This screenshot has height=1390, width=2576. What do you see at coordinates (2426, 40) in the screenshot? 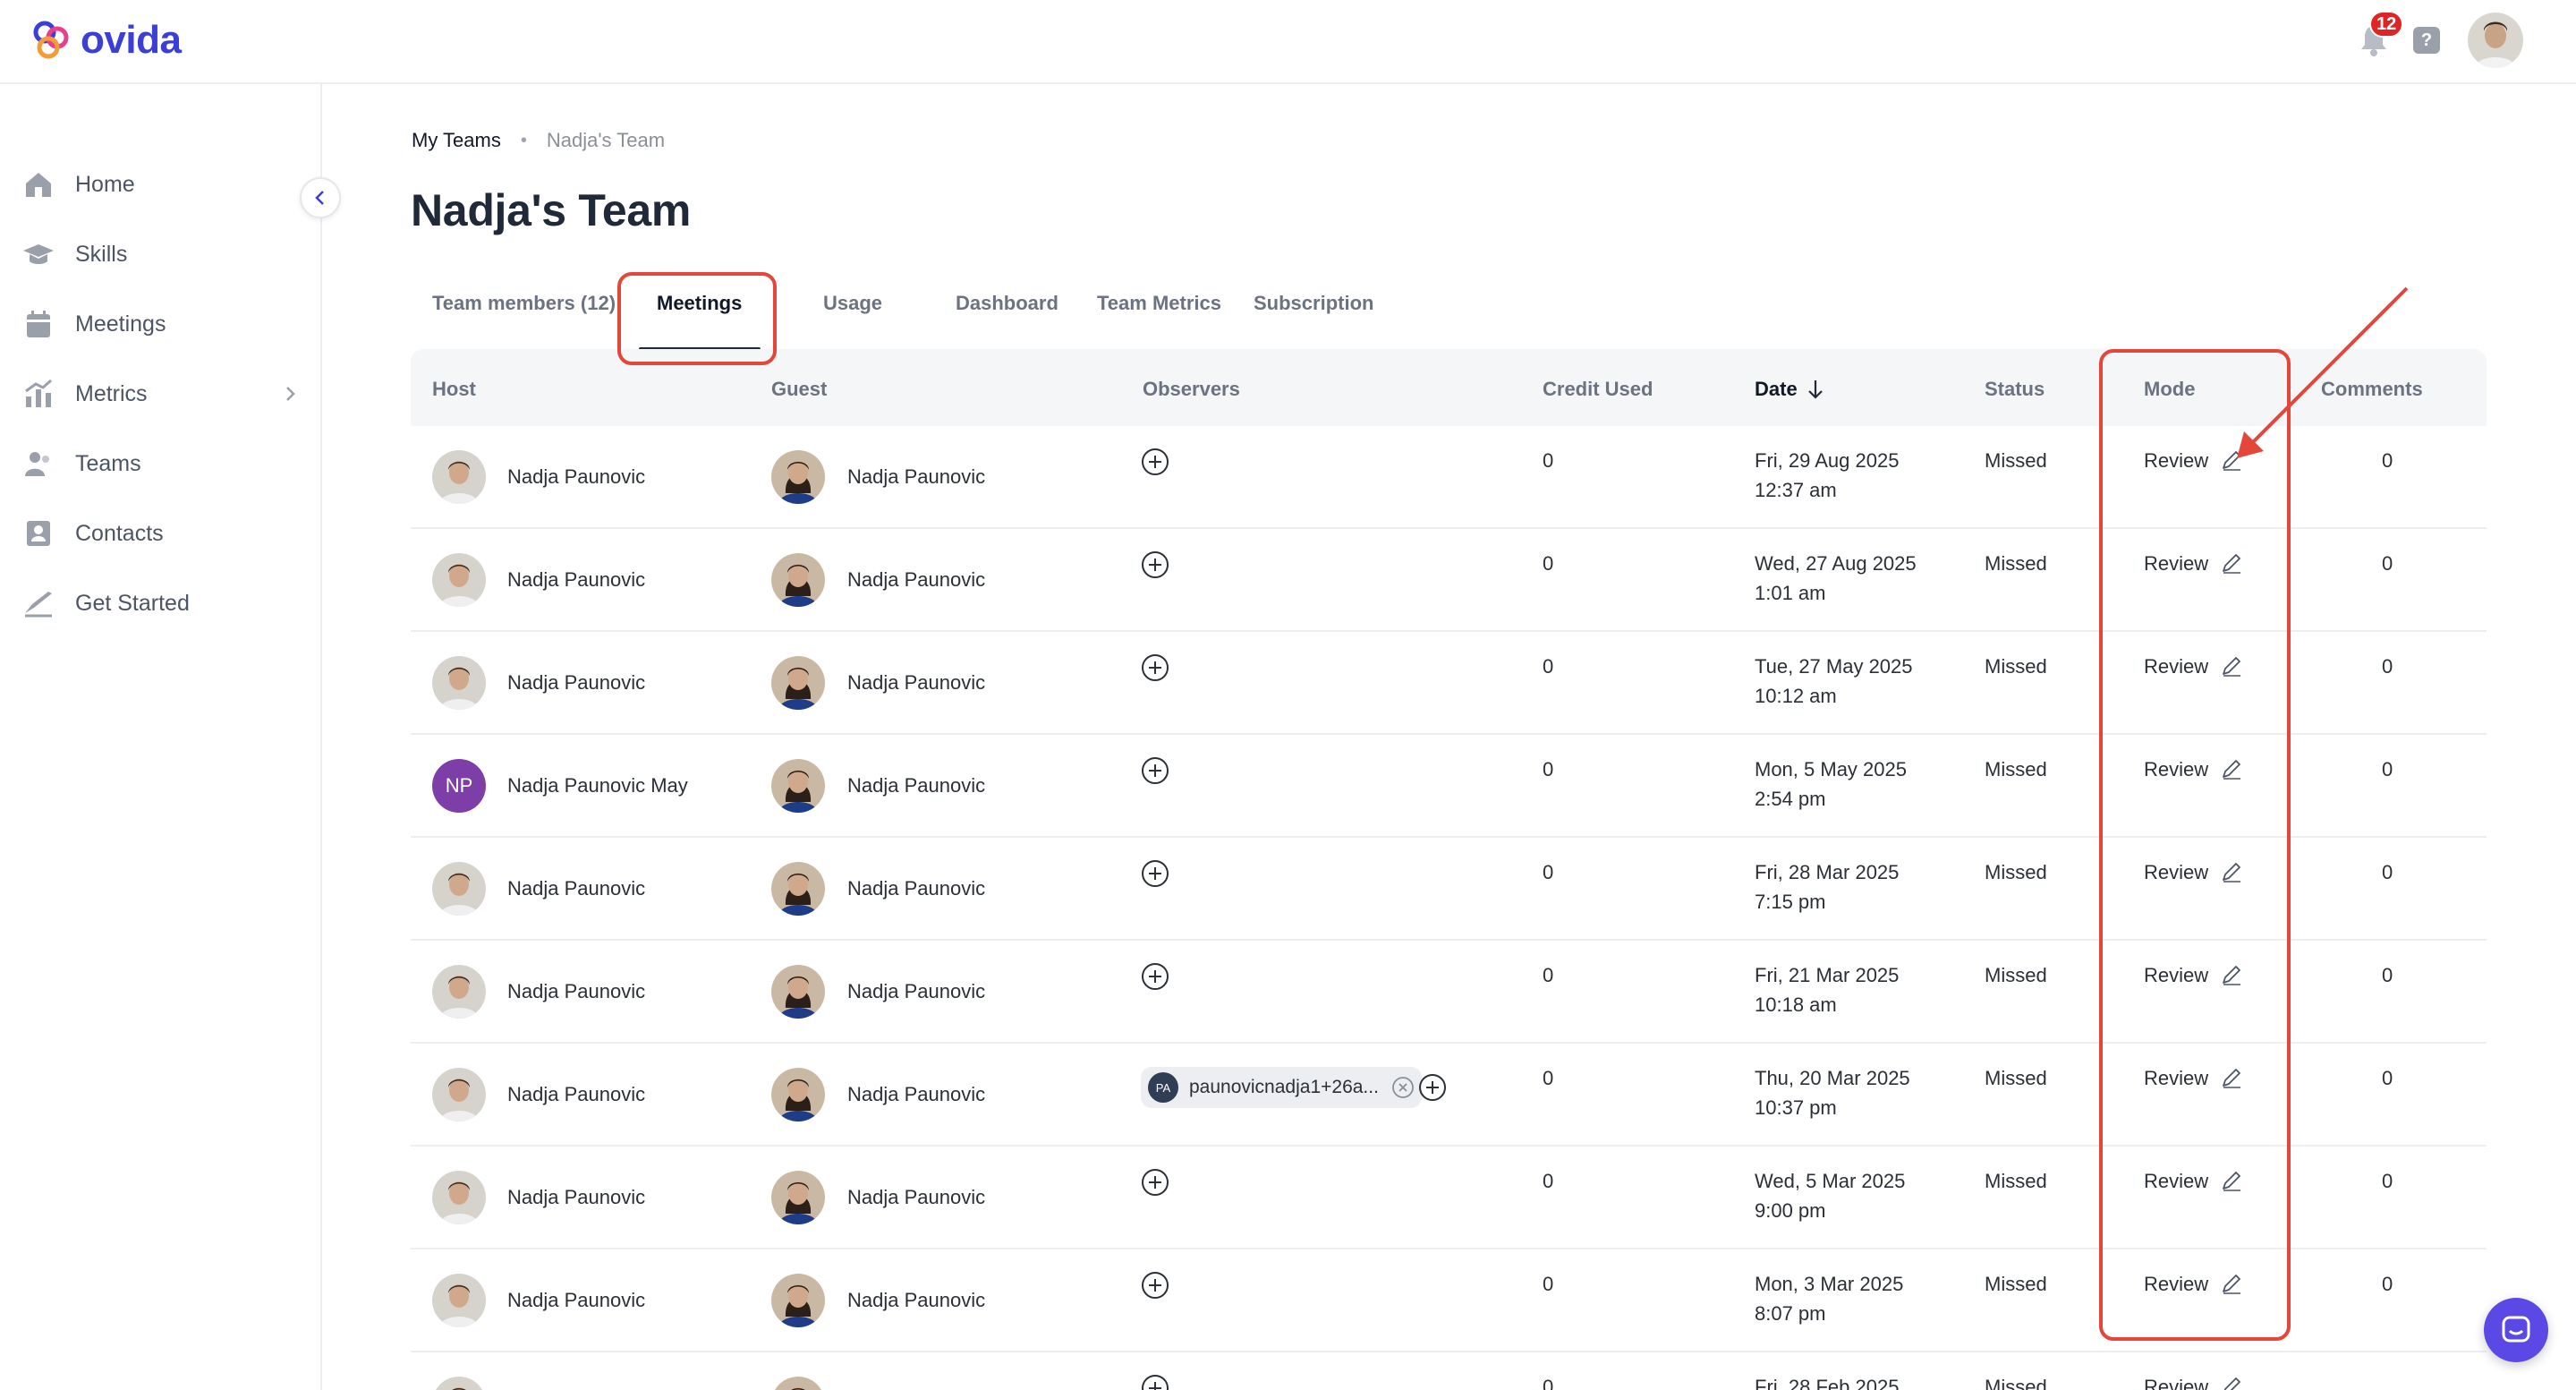
I see `help-button: ?` at bounding box center [2426, 40].